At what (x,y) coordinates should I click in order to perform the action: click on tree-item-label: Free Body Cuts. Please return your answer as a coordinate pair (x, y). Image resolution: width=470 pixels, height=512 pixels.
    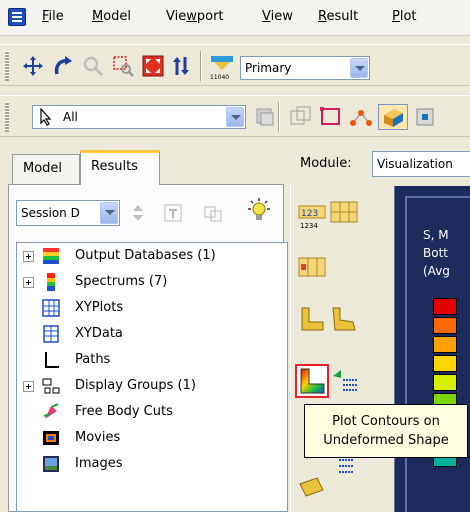
    Looking at the image, I should click on (124, 411).